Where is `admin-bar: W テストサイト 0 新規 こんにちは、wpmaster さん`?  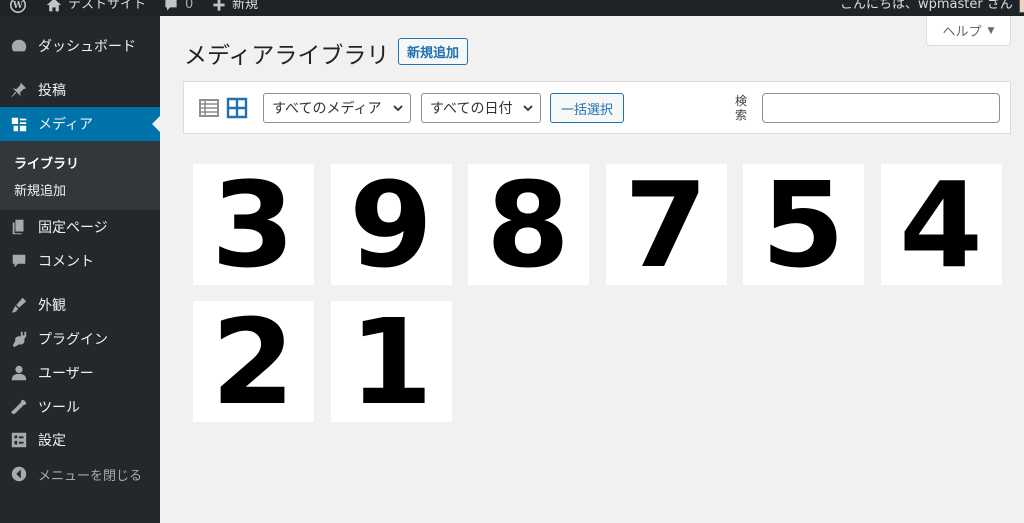 admin-bar: W テストサイト 0 新規 こんにちは、wpmaster さん is located at coordinates (512, 8).